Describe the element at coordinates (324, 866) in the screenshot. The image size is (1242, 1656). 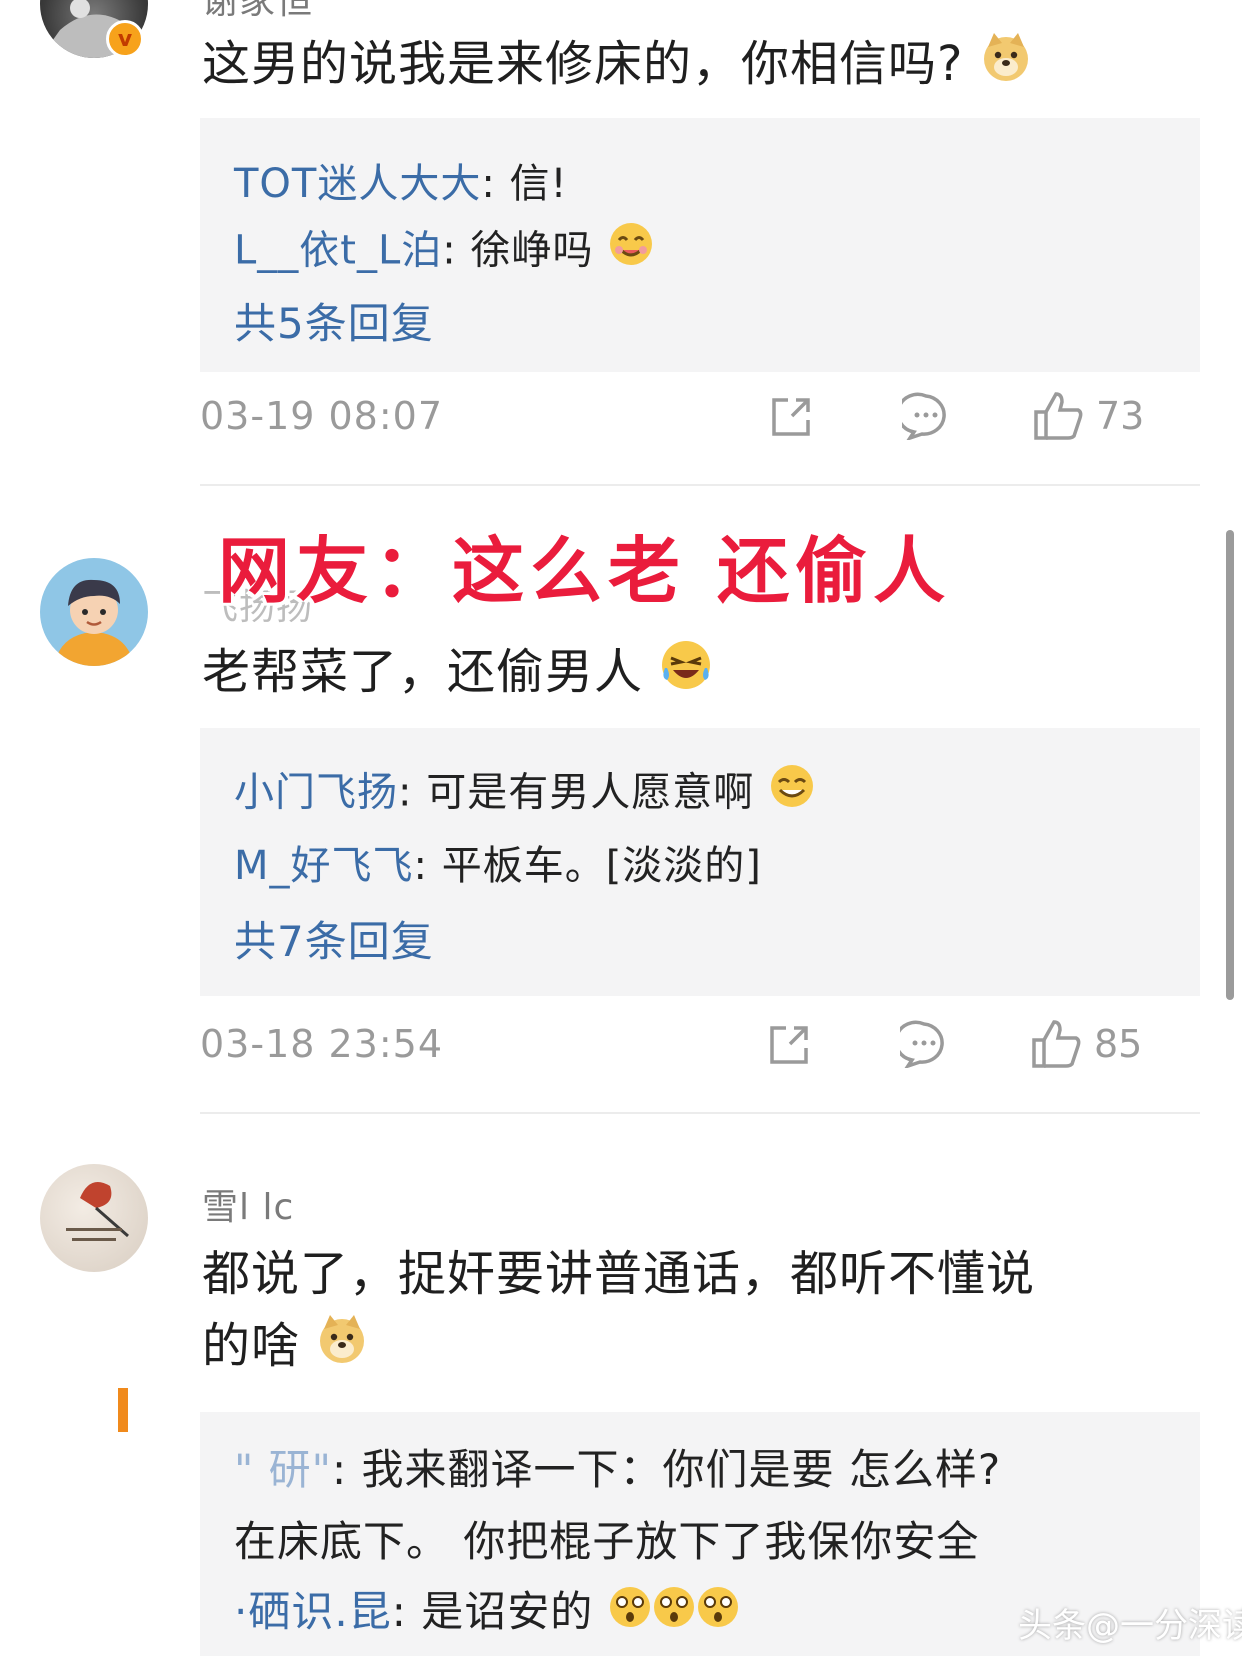
I see `reply-username: M_好飞飞` at that location.